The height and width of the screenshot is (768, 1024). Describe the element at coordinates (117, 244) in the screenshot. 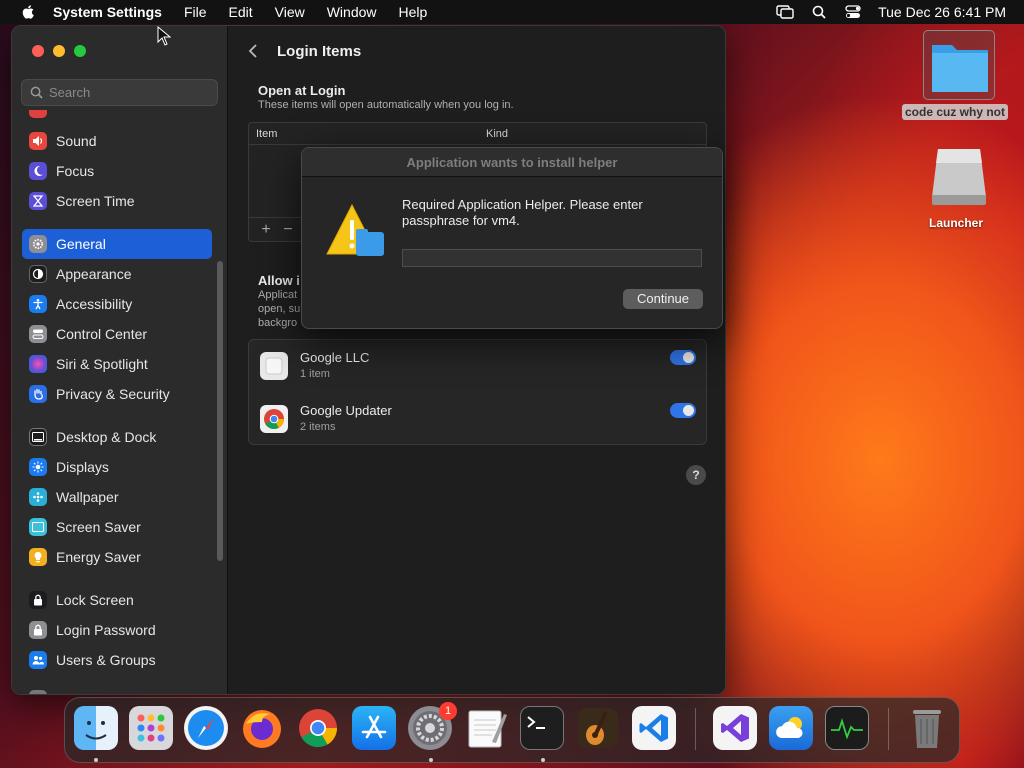

I see `sidebar-item-general: General` at that location.